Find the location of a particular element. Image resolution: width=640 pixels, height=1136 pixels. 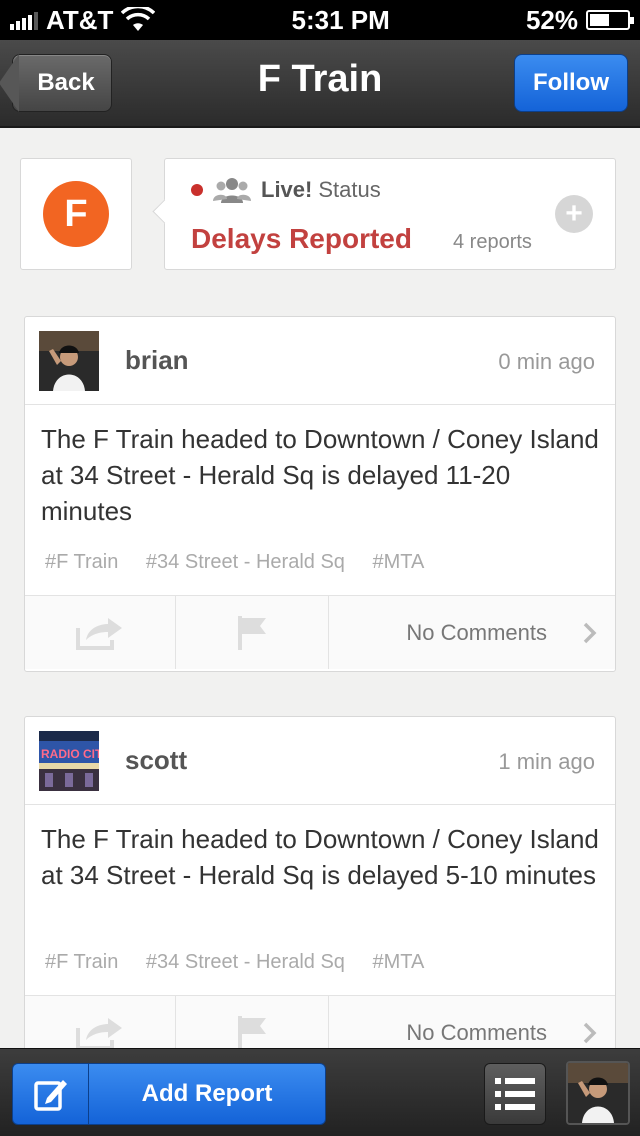

profile-avatar is located at coordinates (598, 1093).